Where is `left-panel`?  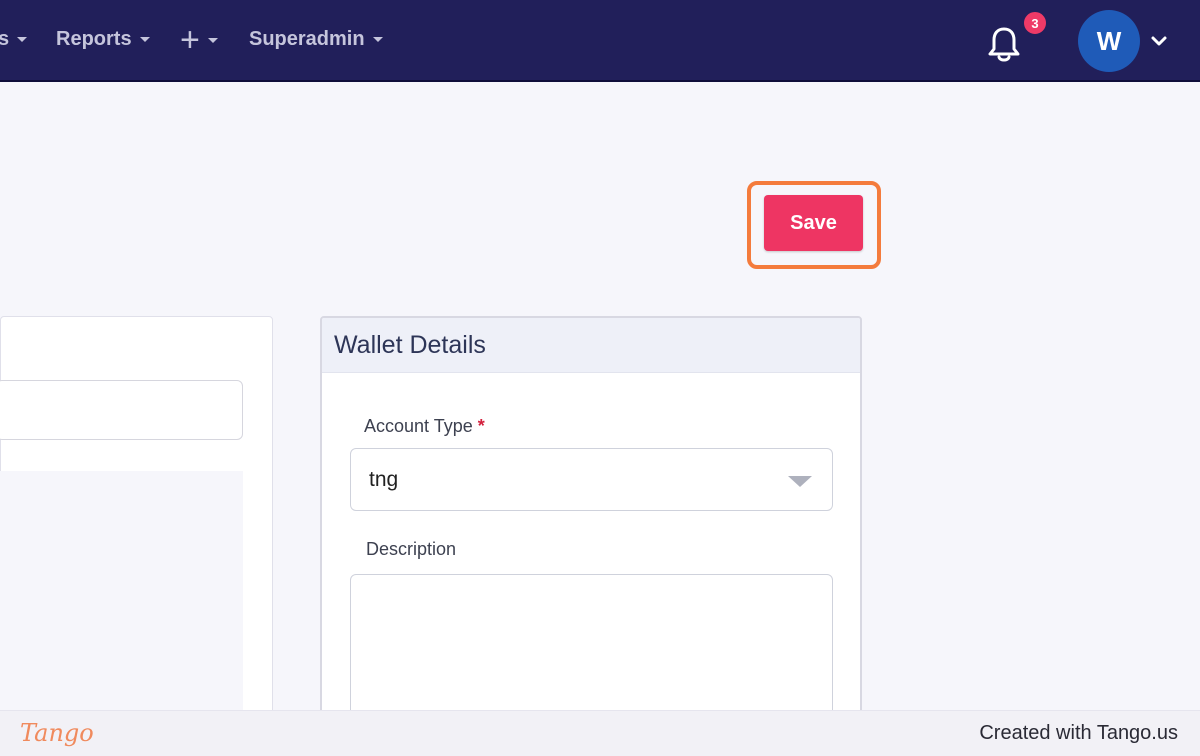 left-panel is located at coordinates (121, 593).